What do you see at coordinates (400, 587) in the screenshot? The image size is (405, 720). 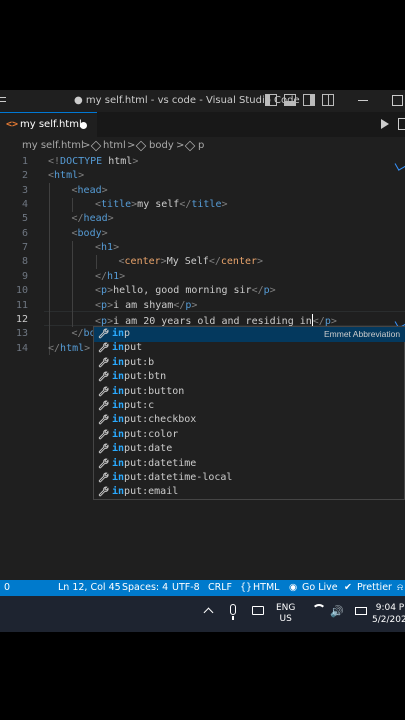 I see `notifications-icon: ⍾` at bounding box center [400, 587].